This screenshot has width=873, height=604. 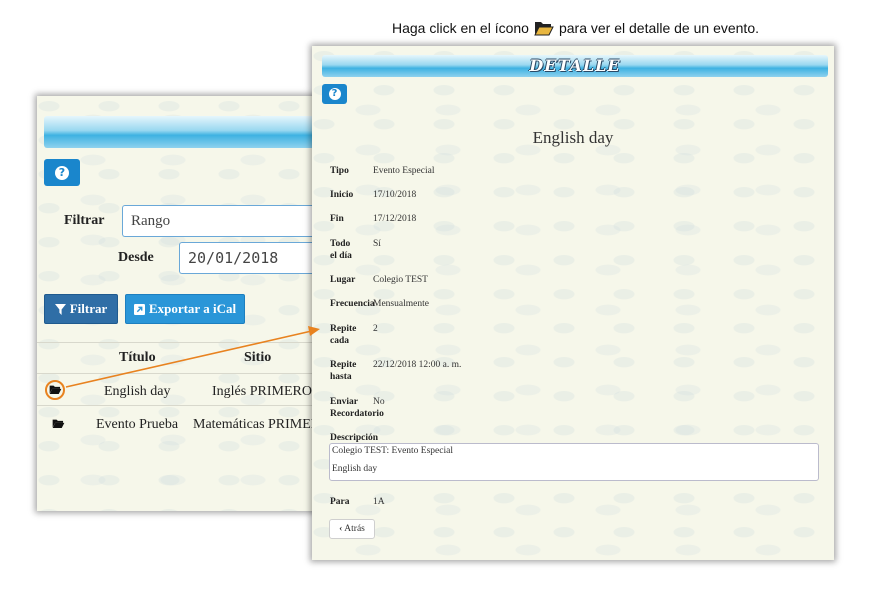 I want to click on repeat-until-label: Repite hasta, so click(x=343, y=371).